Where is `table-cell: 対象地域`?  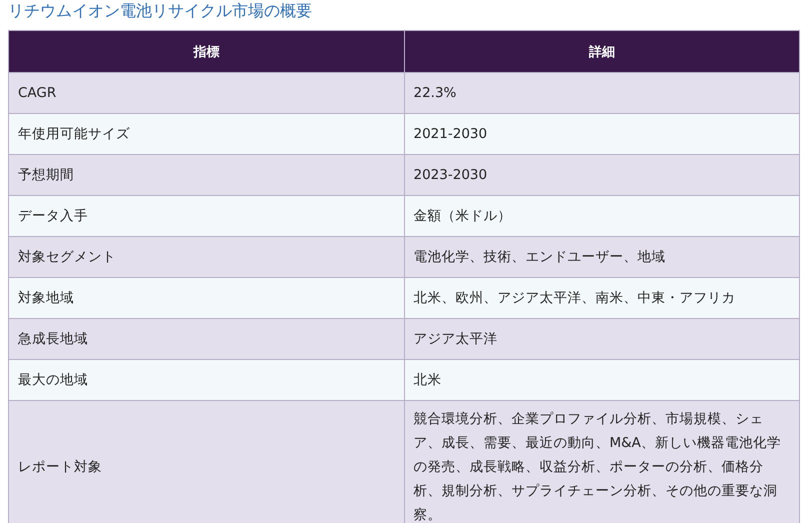
table-cell: 対象地域 is located at coordinates (206, 298).